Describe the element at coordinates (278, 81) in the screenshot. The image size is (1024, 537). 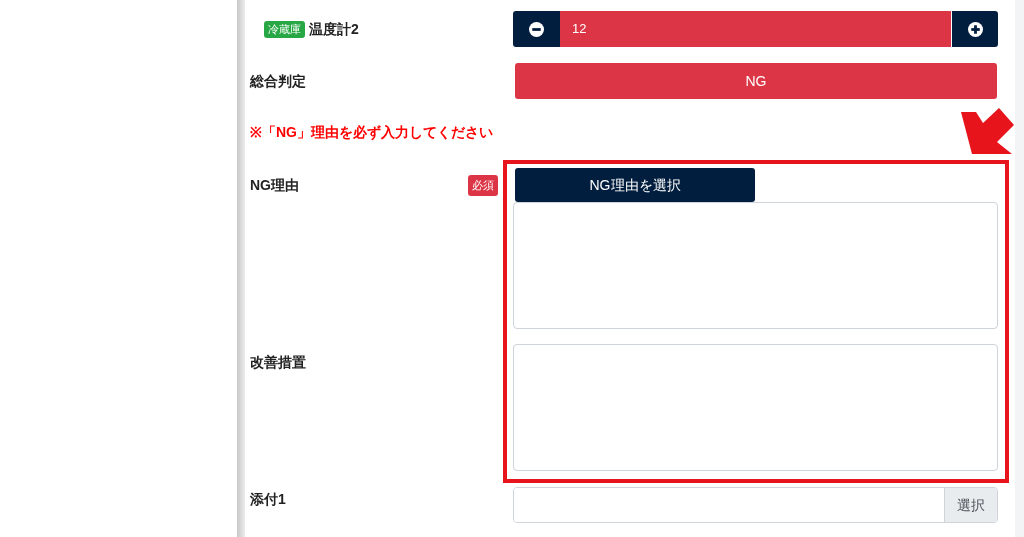
I see `field-label: 総合判定` at that location.